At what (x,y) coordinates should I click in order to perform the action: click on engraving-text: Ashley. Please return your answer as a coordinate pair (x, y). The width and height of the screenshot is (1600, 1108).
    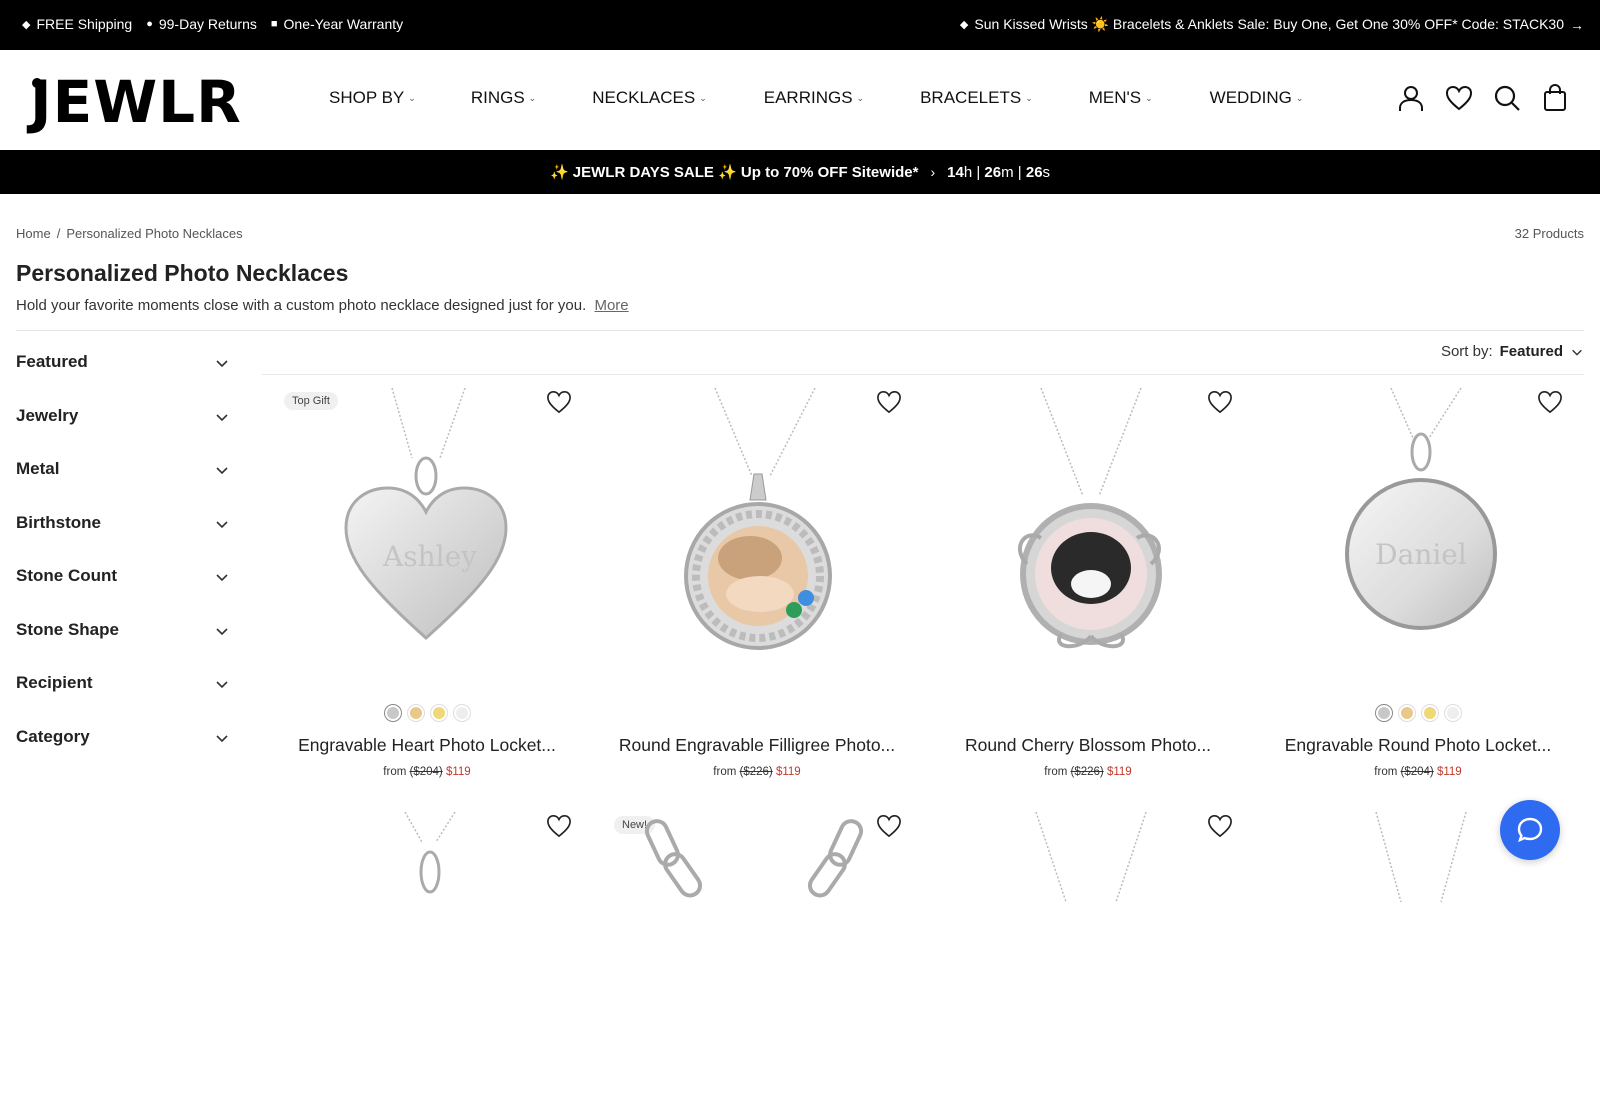
    Looking at the image, I should click on (429, 556).